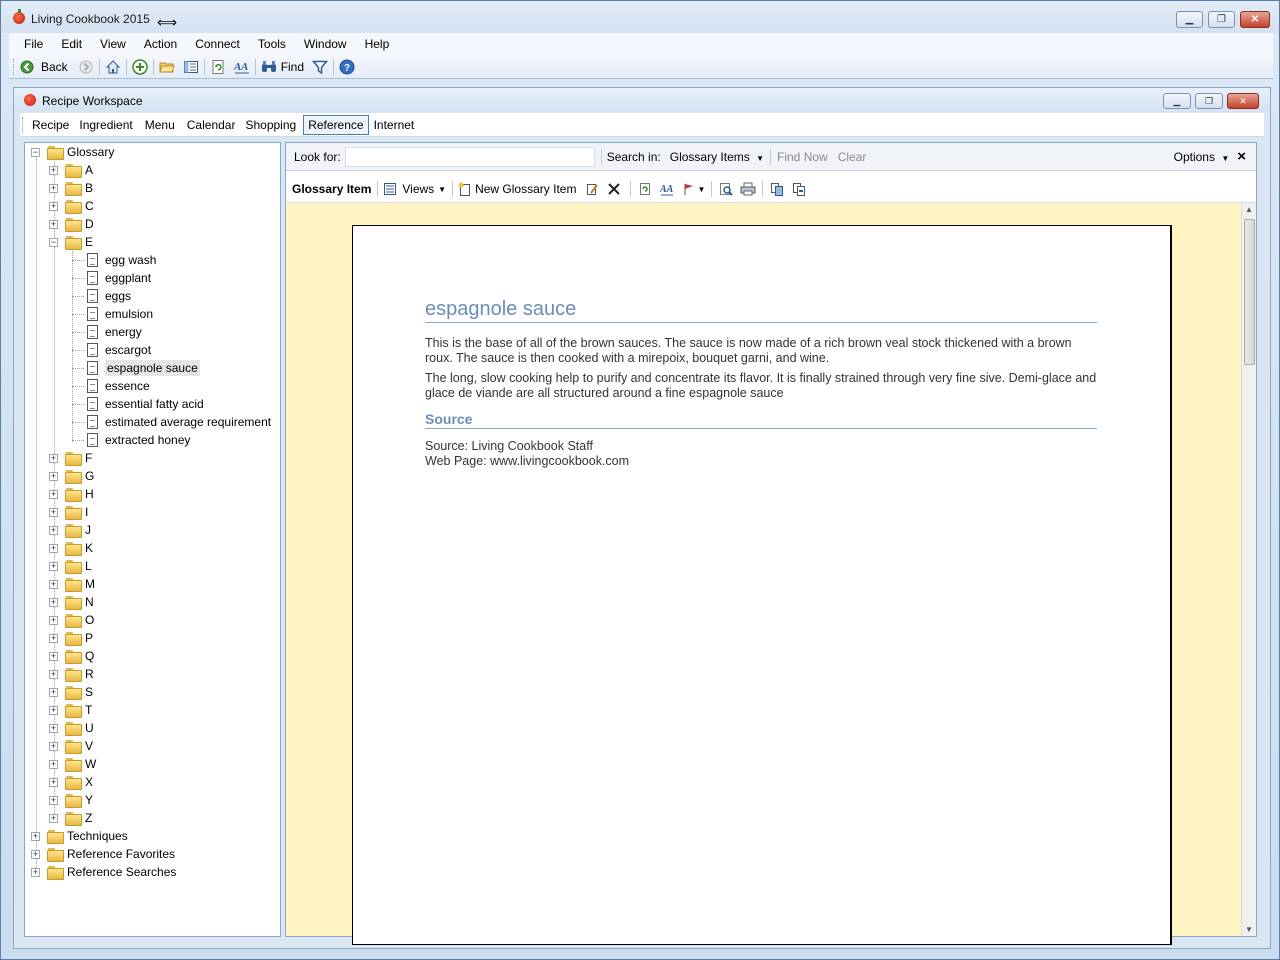 The image size is (1280, 960). I want to click on tree-node-letter-i: + I, so click(68, 512).